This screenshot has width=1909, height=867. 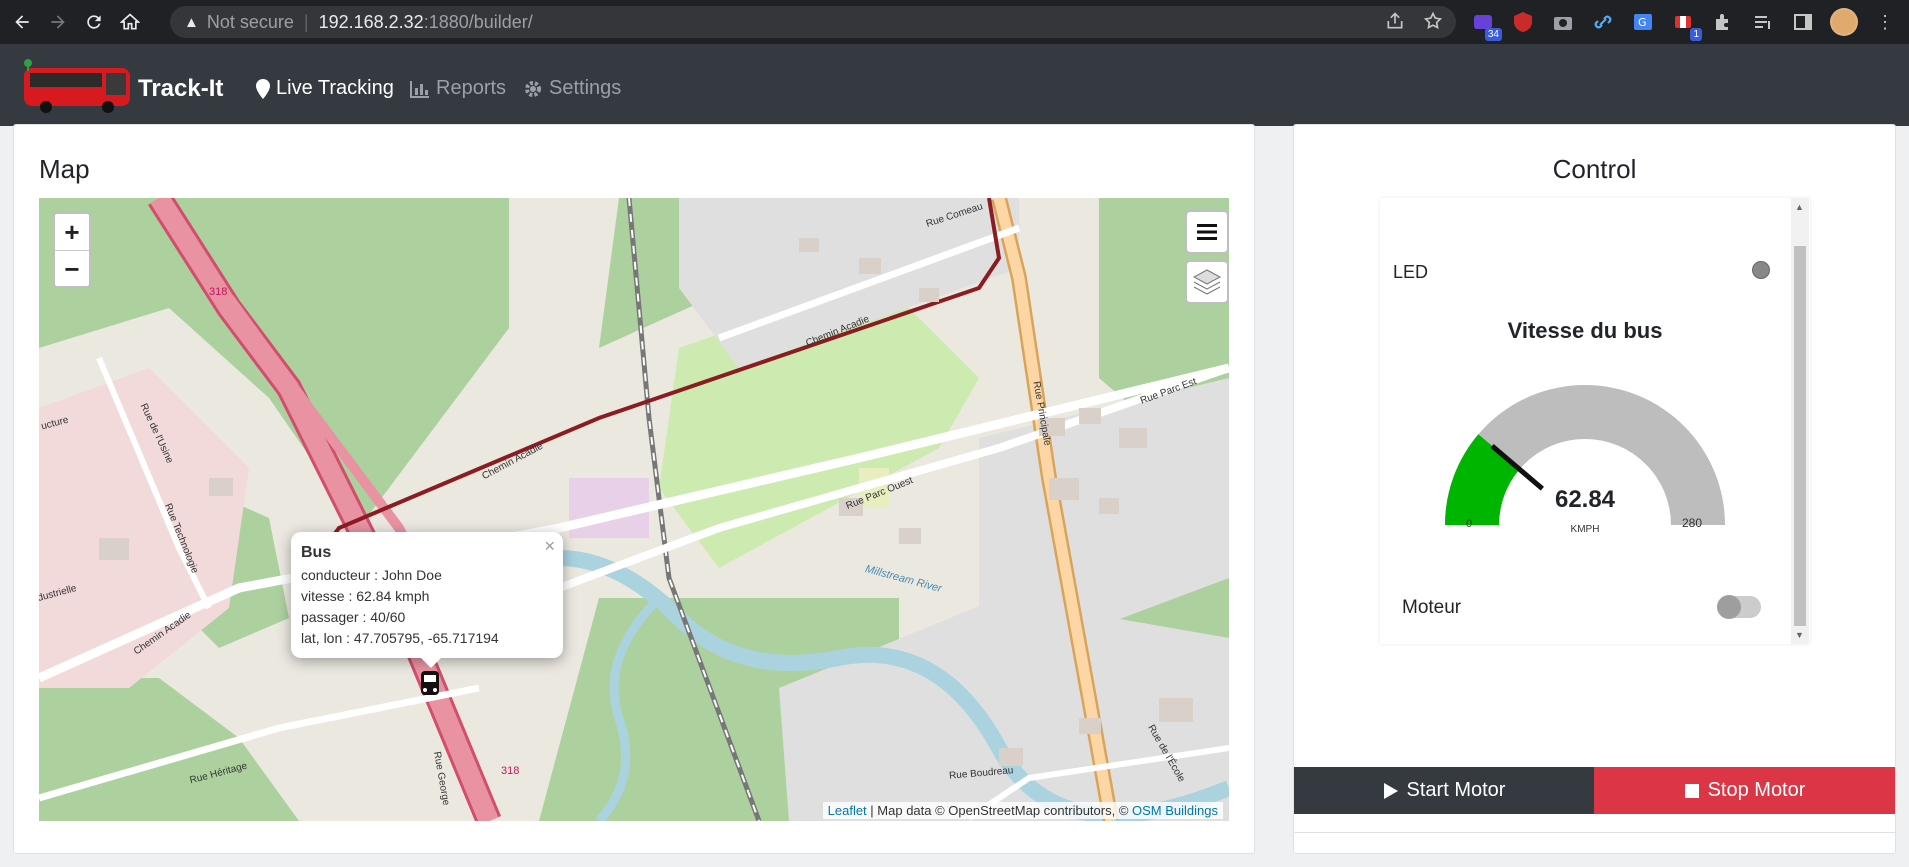 What do you see at coordinates (316, 552) in the screenshot?
I see `popup-title: Bus` at bounding box center [316, 552].